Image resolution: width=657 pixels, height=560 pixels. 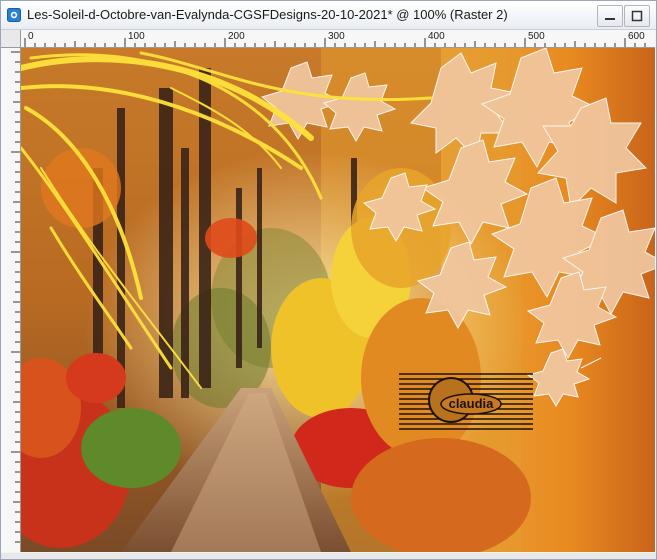 I want to click on vertical-ruler, so click(x=11, y=300).